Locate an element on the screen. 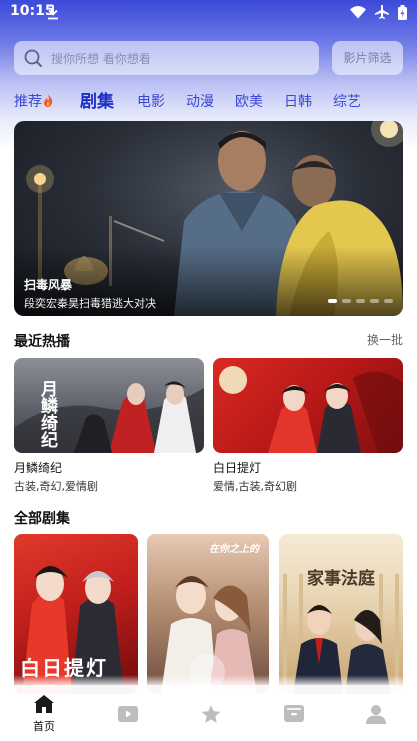  search-input: 搜你所想 看你想看 is located at coordinates (166, 58).